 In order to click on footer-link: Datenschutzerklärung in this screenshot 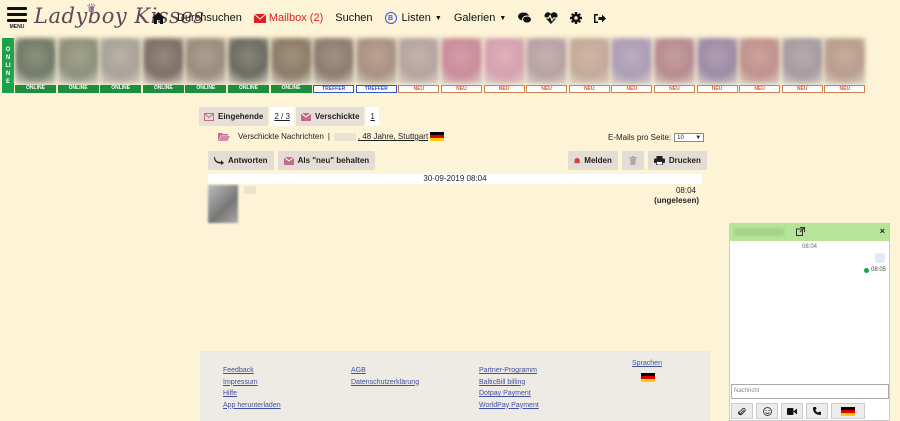, I will do `click(385, 382)`.